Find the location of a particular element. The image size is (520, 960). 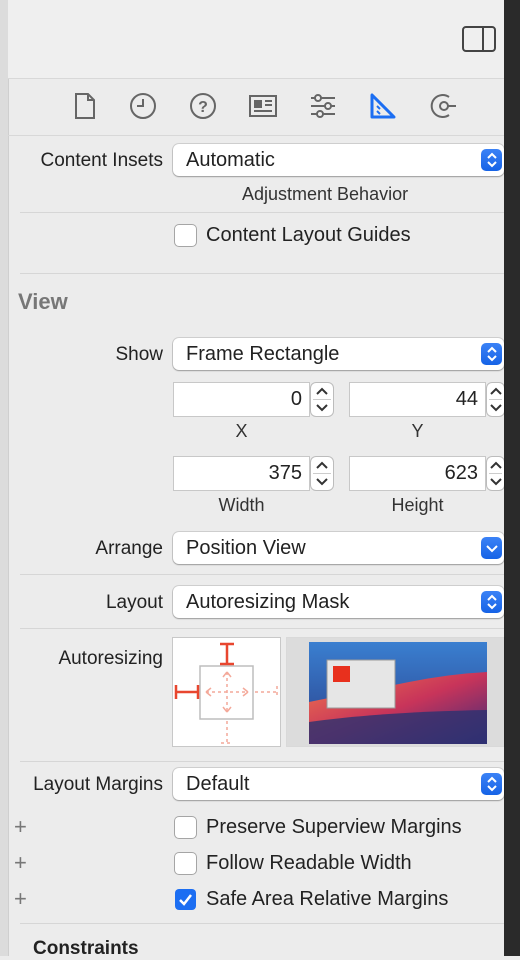

document-icon is located at coordinates (85, 106).